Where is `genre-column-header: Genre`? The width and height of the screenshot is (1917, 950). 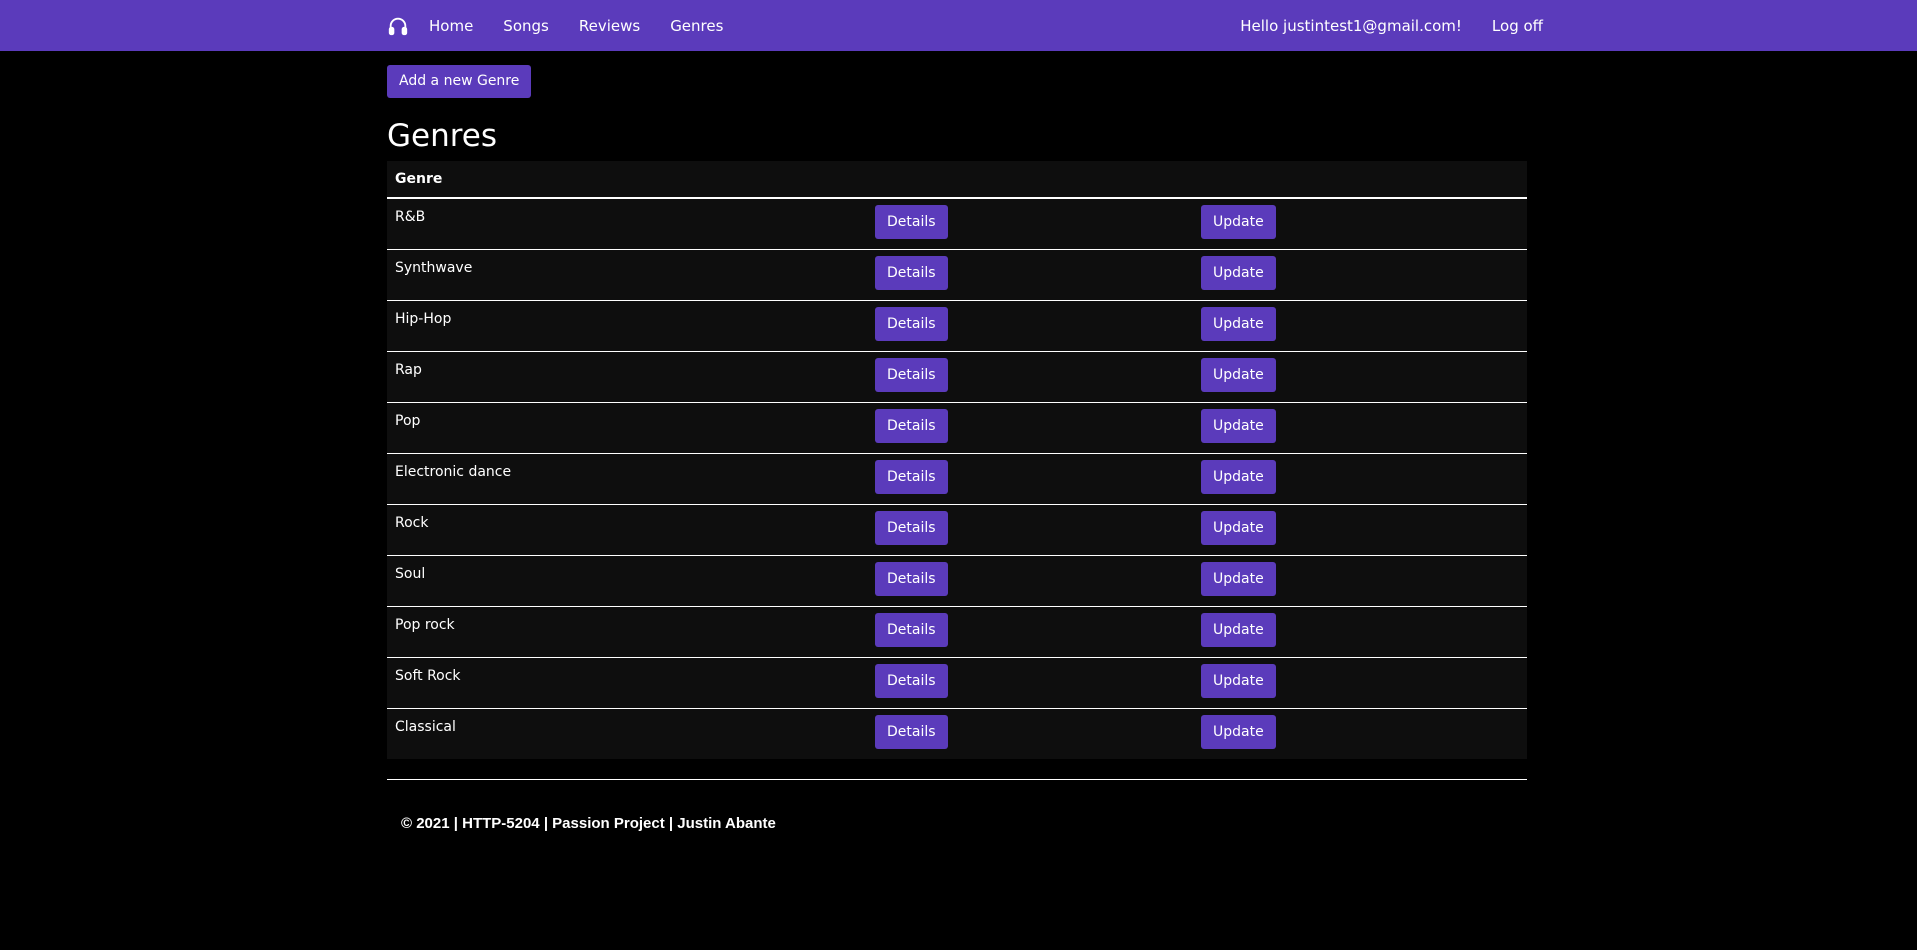 genre-column-header: Genre is located at coordinates (626, 180).